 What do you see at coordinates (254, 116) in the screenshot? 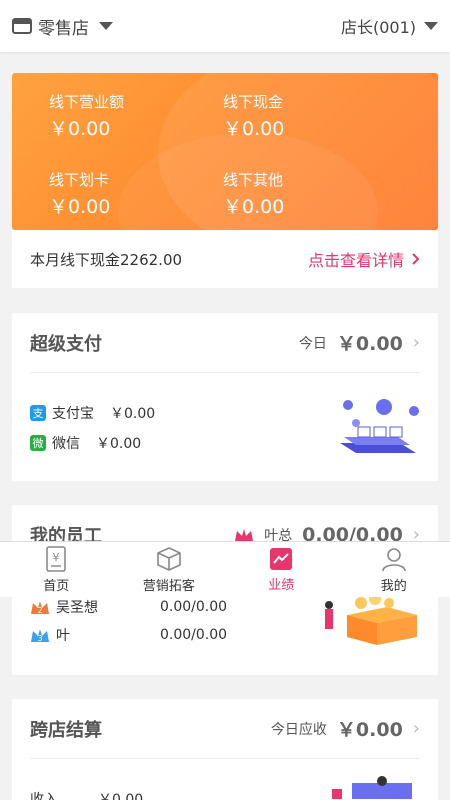
I see `offline-cash: 线下现金 ￥0.00` at bounding box center [254, 116].